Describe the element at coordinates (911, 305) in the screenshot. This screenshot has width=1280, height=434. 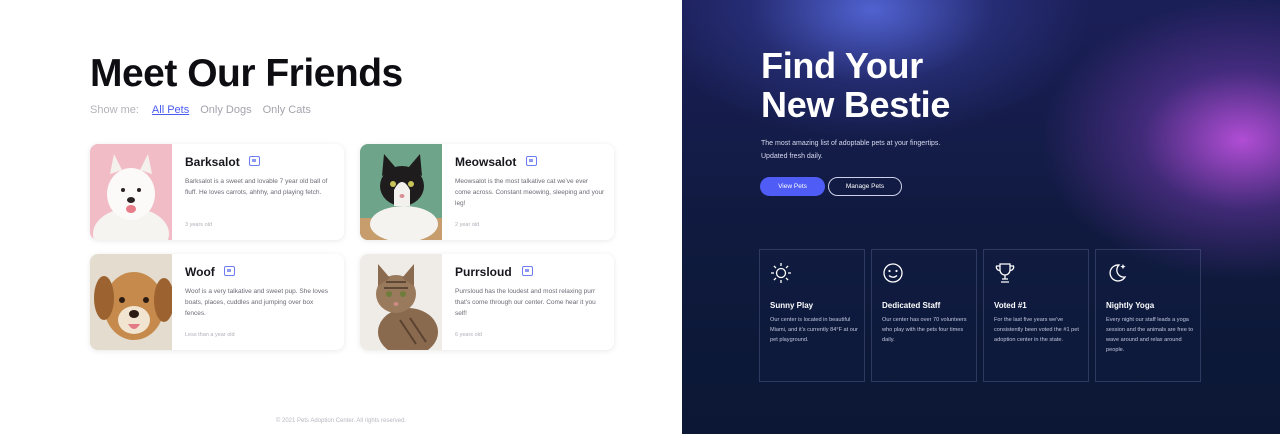
I see `feature-title: Dedicated Staff` at that location.